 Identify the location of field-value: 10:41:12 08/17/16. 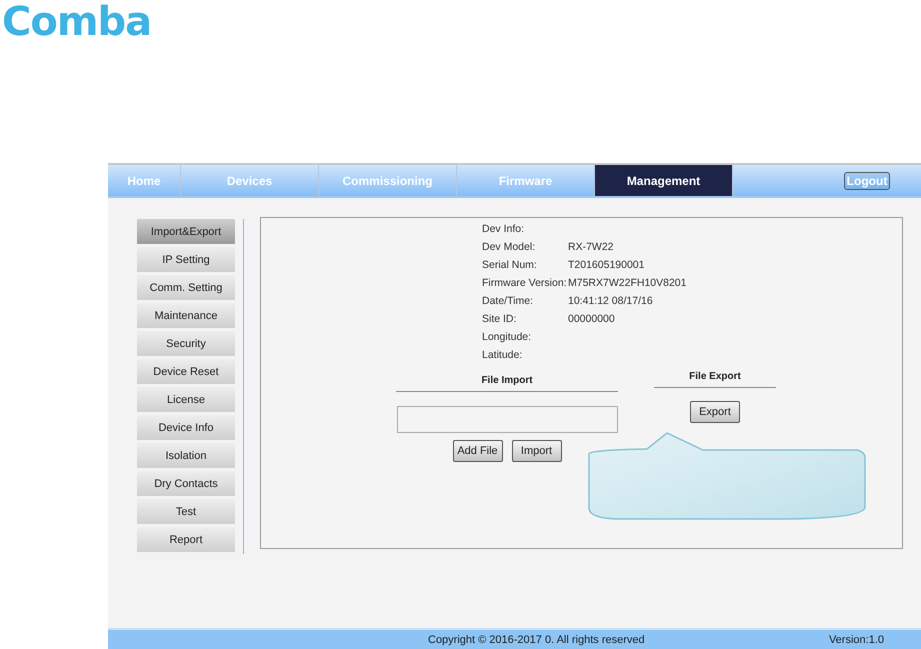
(610, 301).